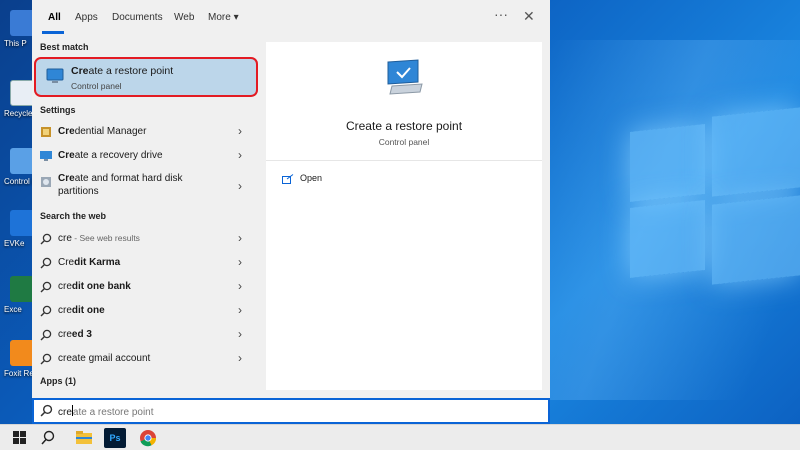 This screenshot has height=450, width=800. Describe the element at coordinates (89, 262) in the screenshot. I see `result-label: Credit Karma` at that location.